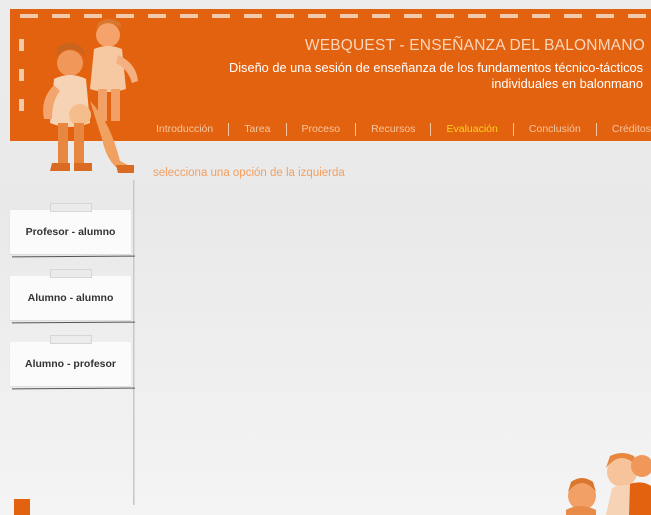 This screenshot has width=651, height=515. I want to click on sidebar-item-profesor-alumno: Profesor - alumno, so click(70, 228).